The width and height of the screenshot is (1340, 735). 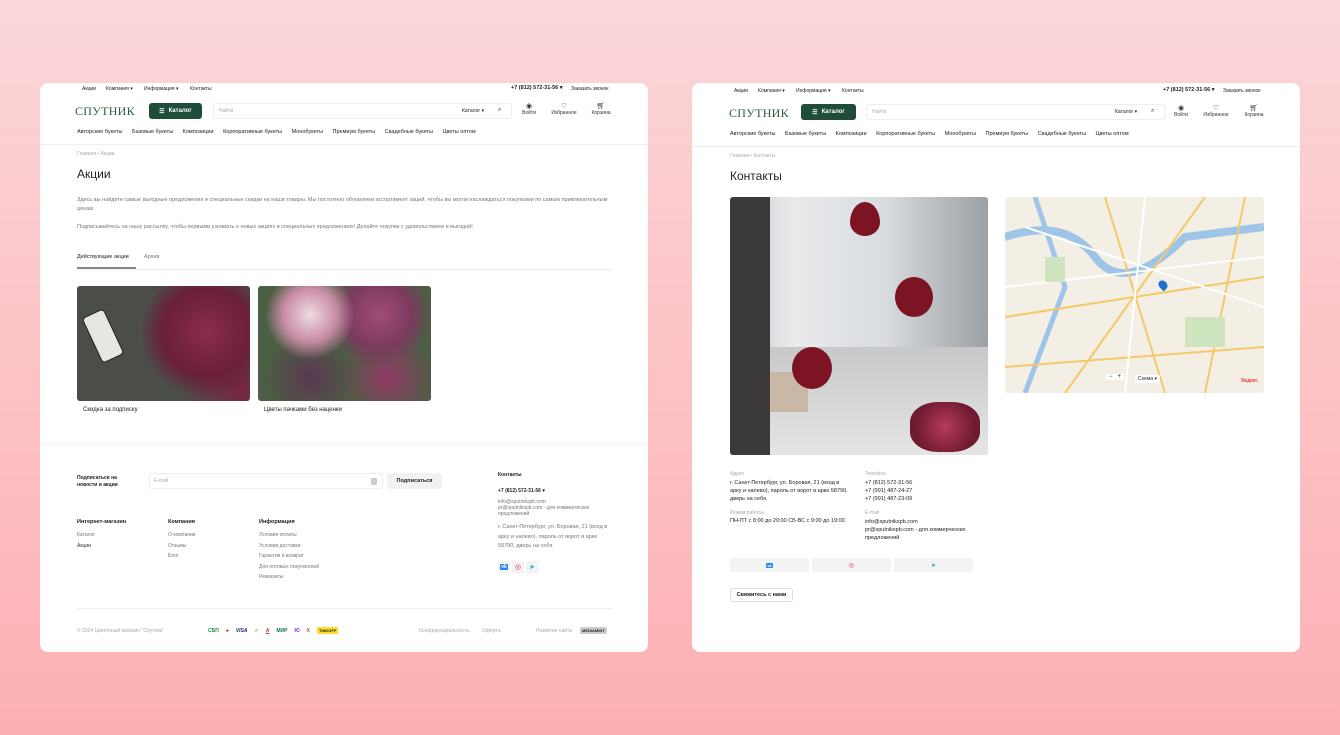 What do you see at coordinates (925, 522) in the screenshot?
I see `email-link: info@sputnikspb.com` at bounding box center [925, 522].